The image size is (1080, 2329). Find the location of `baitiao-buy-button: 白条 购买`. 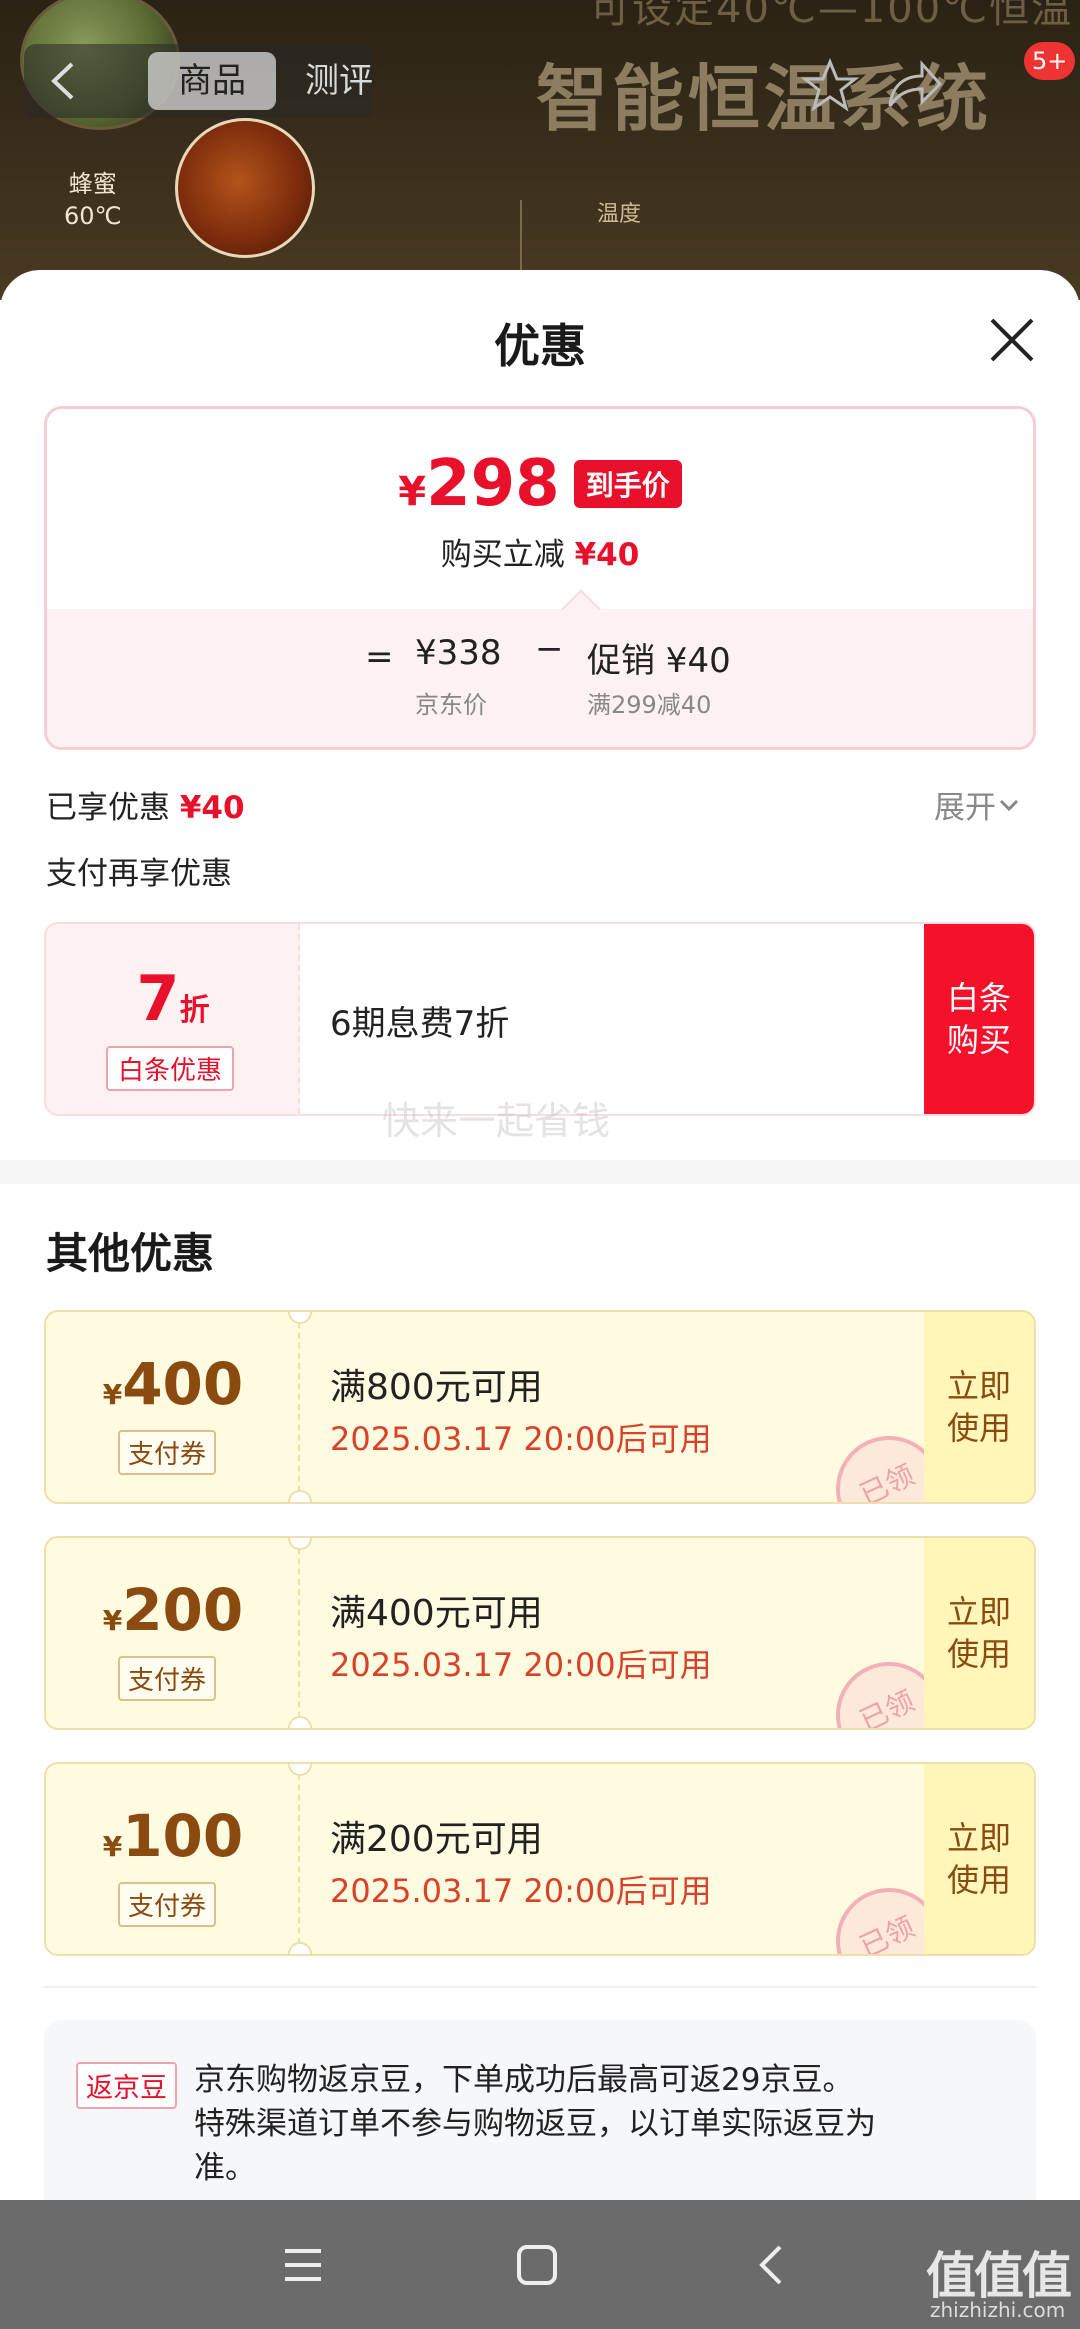

baitiao-buy-button: 白条 购买 is located at coordinates (979, 1019).